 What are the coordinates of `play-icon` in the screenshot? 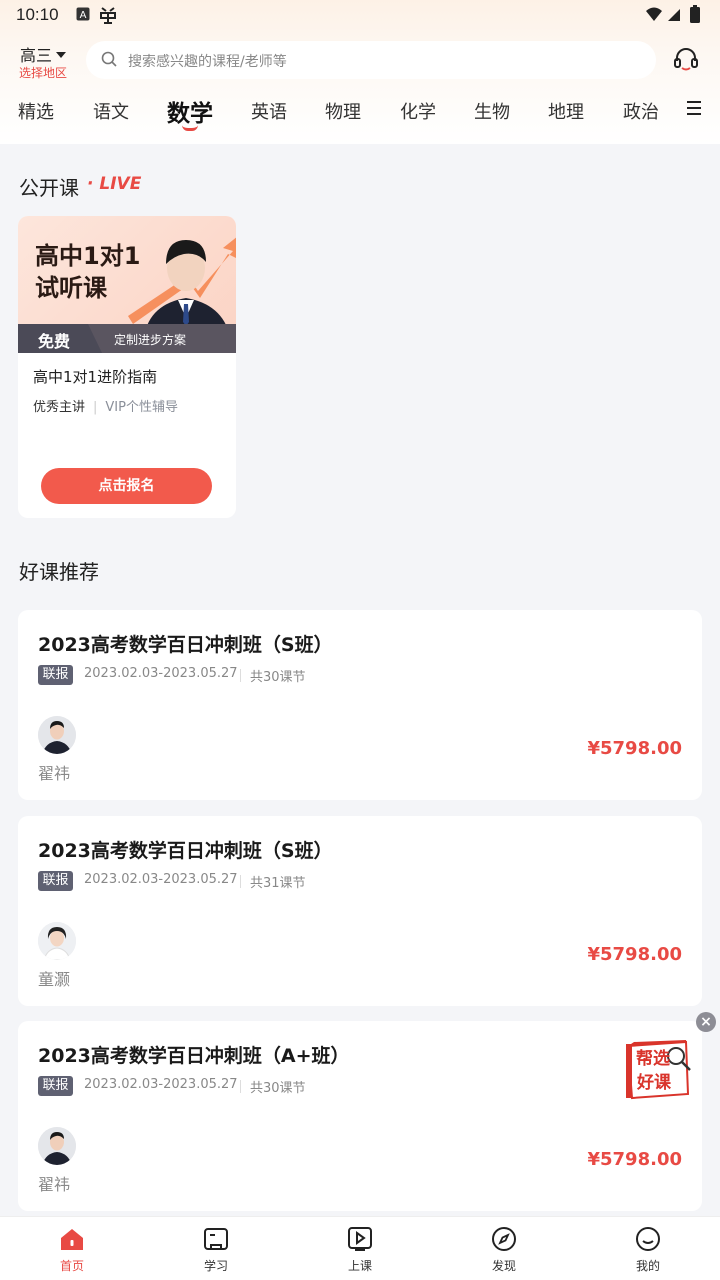 It's located at (360, 1239).